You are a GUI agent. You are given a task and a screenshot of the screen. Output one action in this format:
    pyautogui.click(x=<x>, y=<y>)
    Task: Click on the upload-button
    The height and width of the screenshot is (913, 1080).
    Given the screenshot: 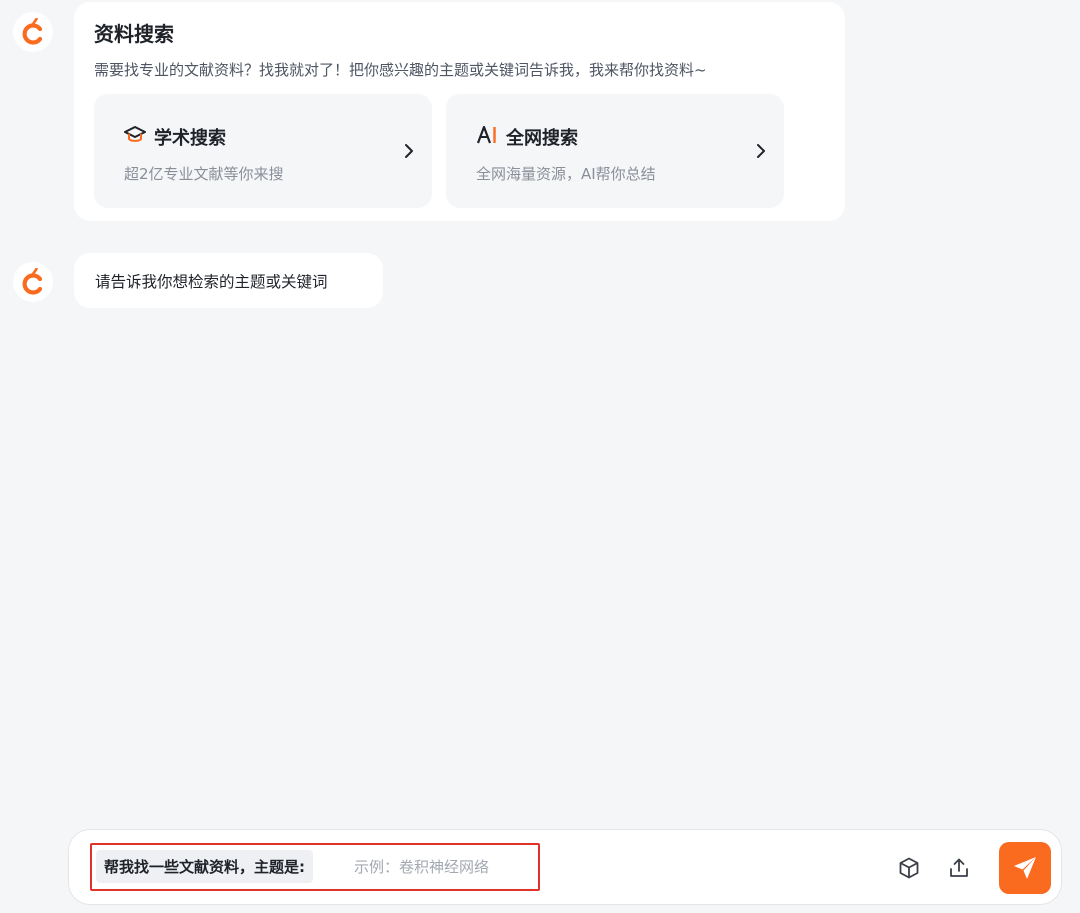 What is the action you would take?
    pyautogui.click(x=959, y=868)
    